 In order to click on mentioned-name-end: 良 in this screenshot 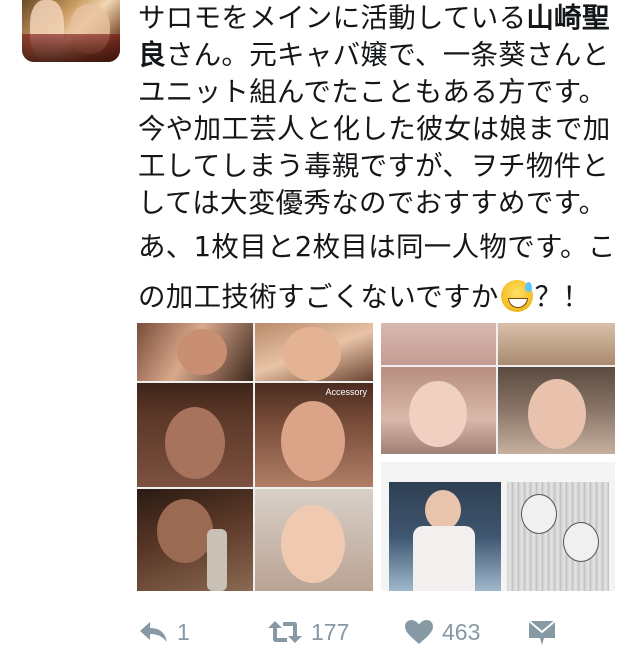, I will do `click(152, 55)`.